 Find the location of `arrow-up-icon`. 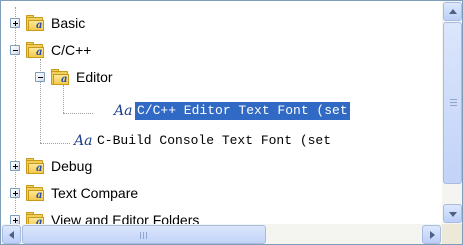

arrow-up-icon is located at coordinates (453, 11).